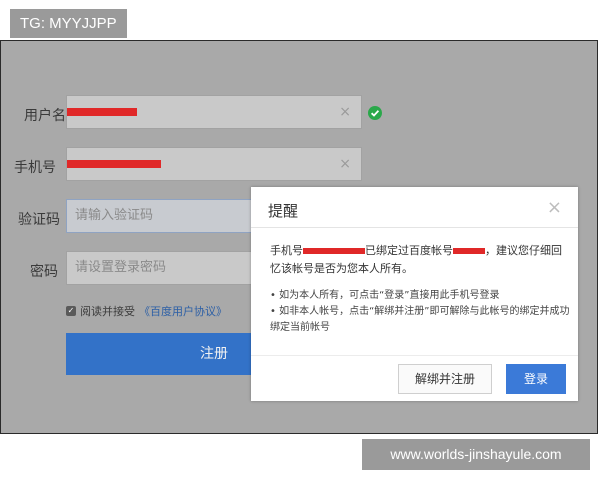  What do you see at coordinates (286, 250) in the screenshot?
I see `msg-prefix: 手机号` at bounding box center [286, 250].